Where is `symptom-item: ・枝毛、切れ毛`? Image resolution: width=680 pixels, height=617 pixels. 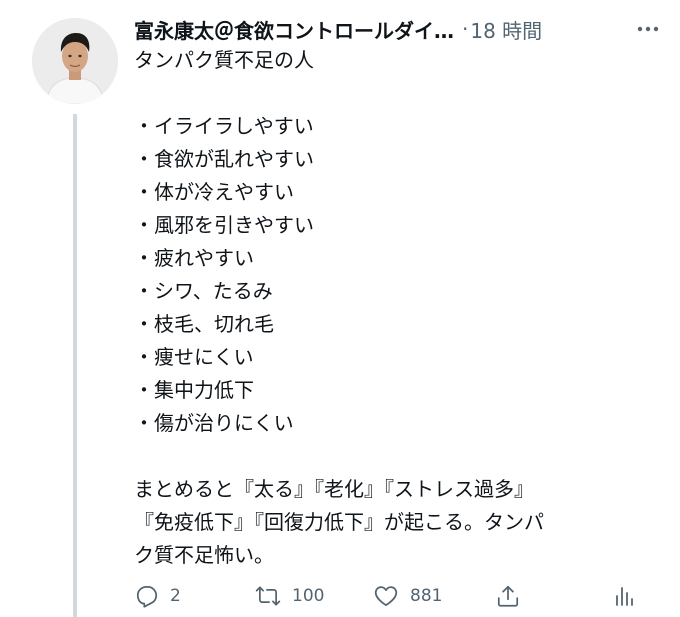
symptom-item: ・枝毛、切れ毛 is located at coordinates (204, 324).